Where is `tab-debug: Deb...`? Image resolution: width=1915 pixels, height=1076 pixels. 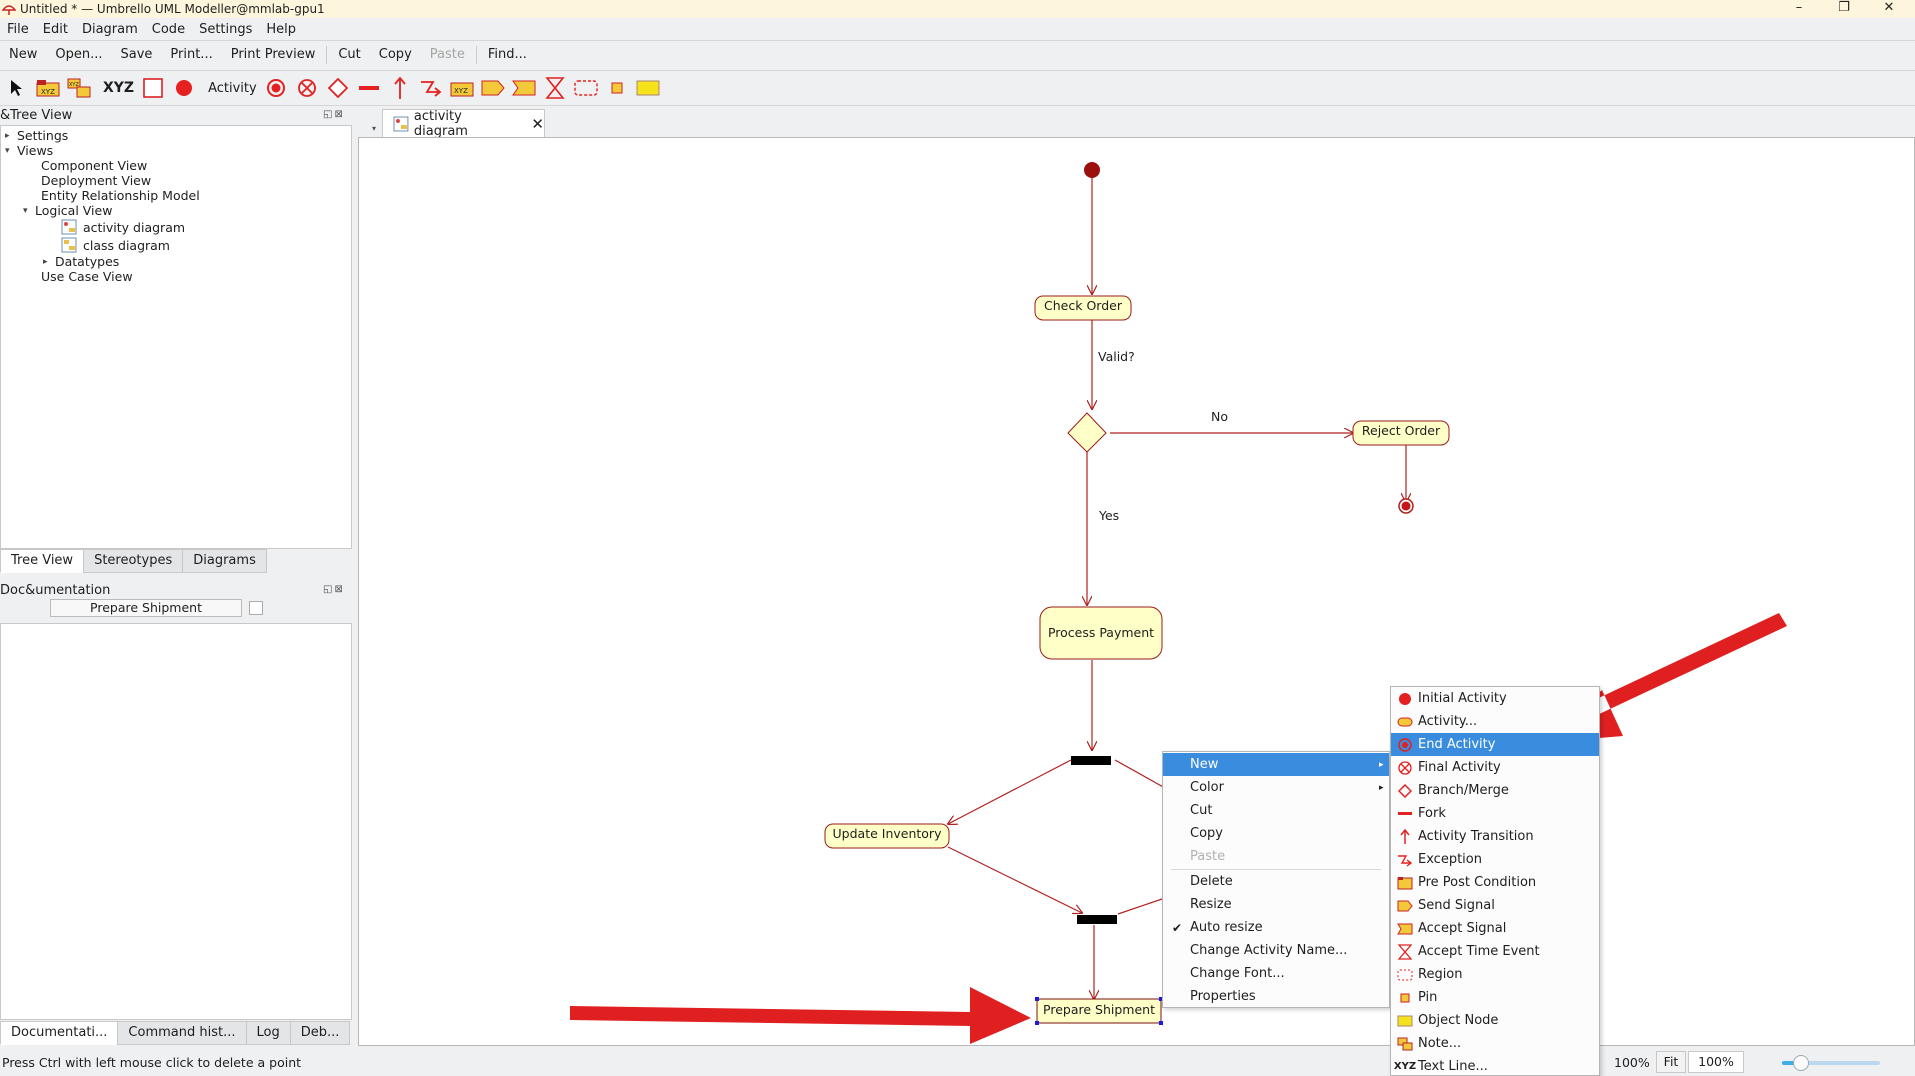
tab-debug: Deb... is located at coordinates (320, 1033).